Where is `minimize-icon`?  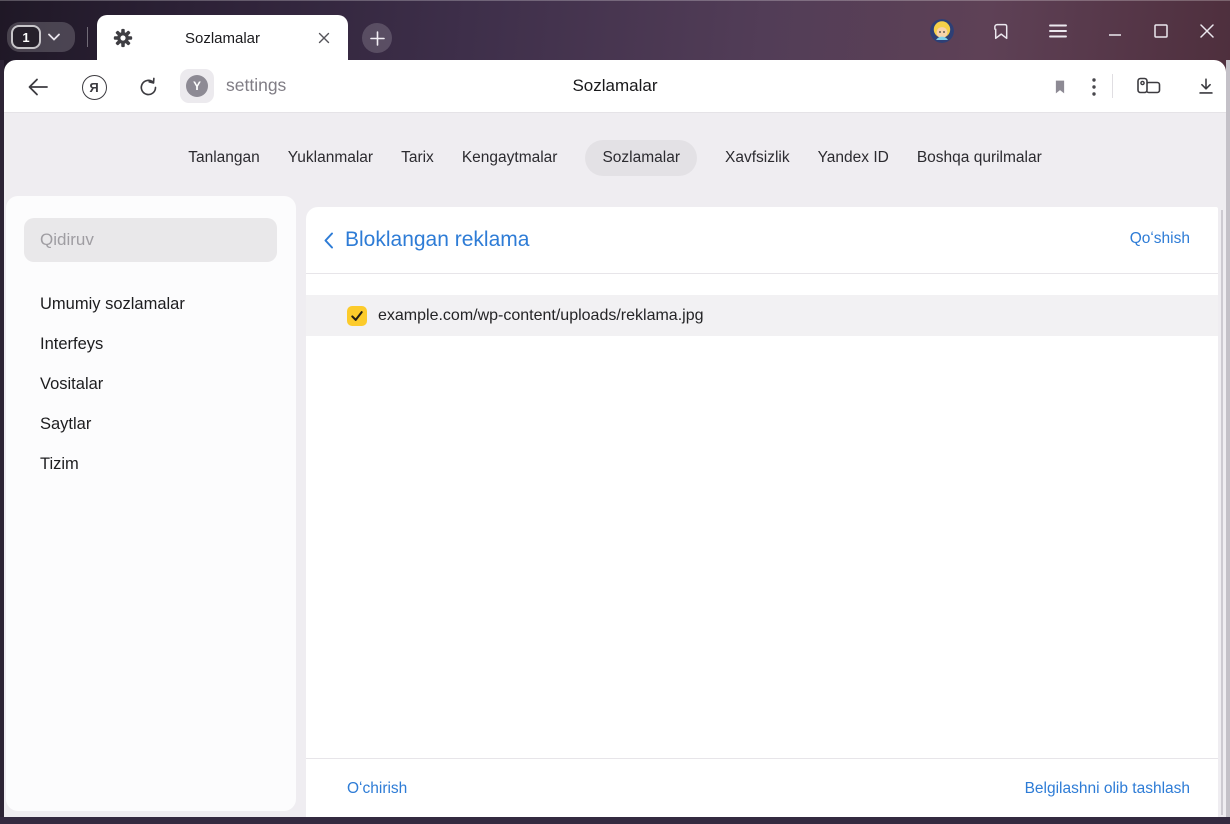
minimize-icon is located at coordinates (1115, 35).